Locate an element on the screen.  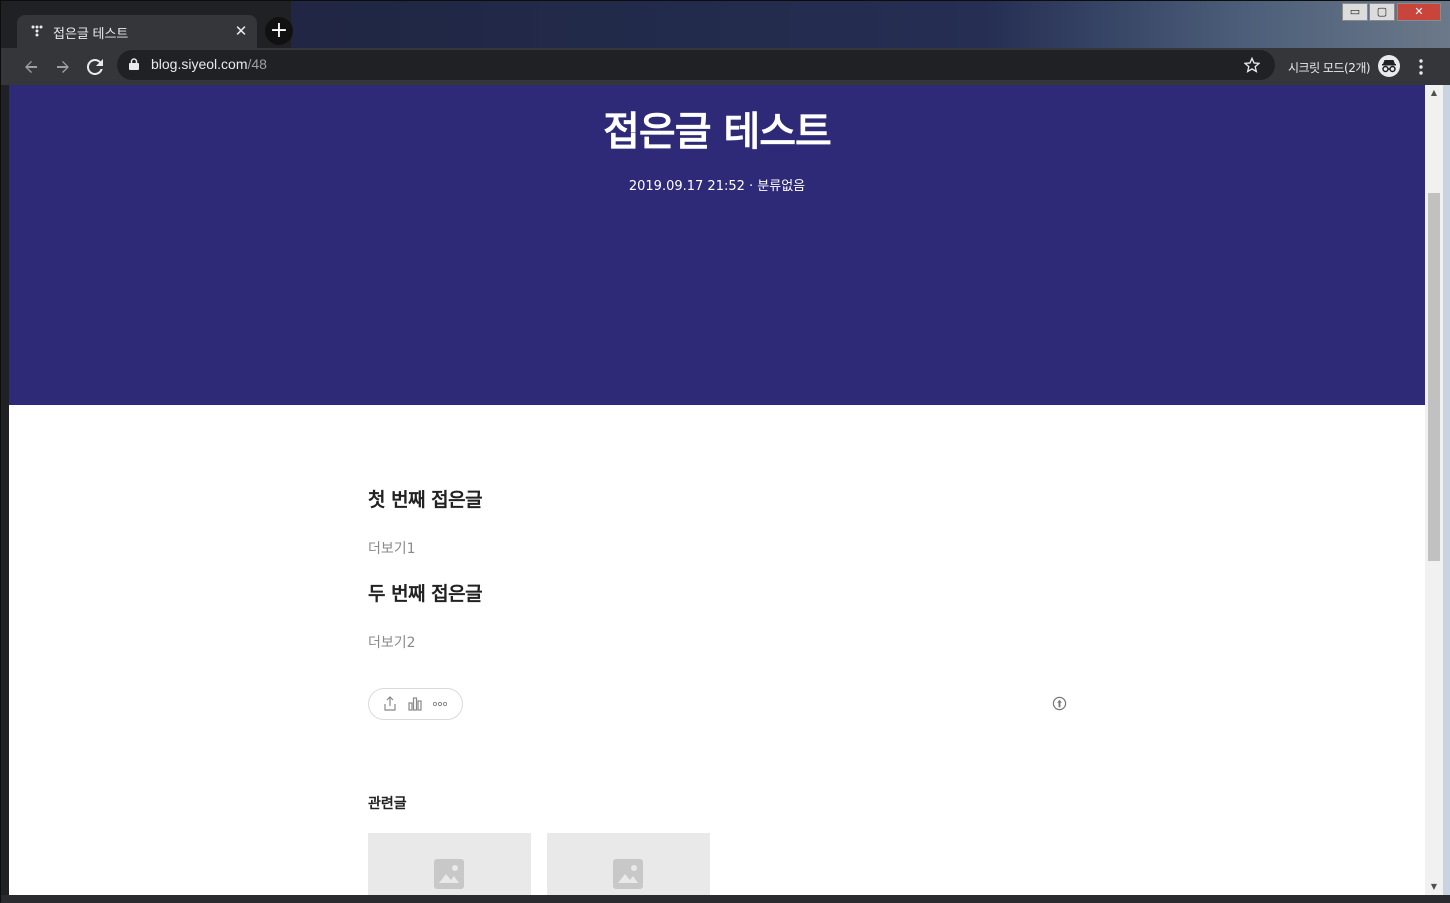
desktop-background is located at coordinates (870, 24).